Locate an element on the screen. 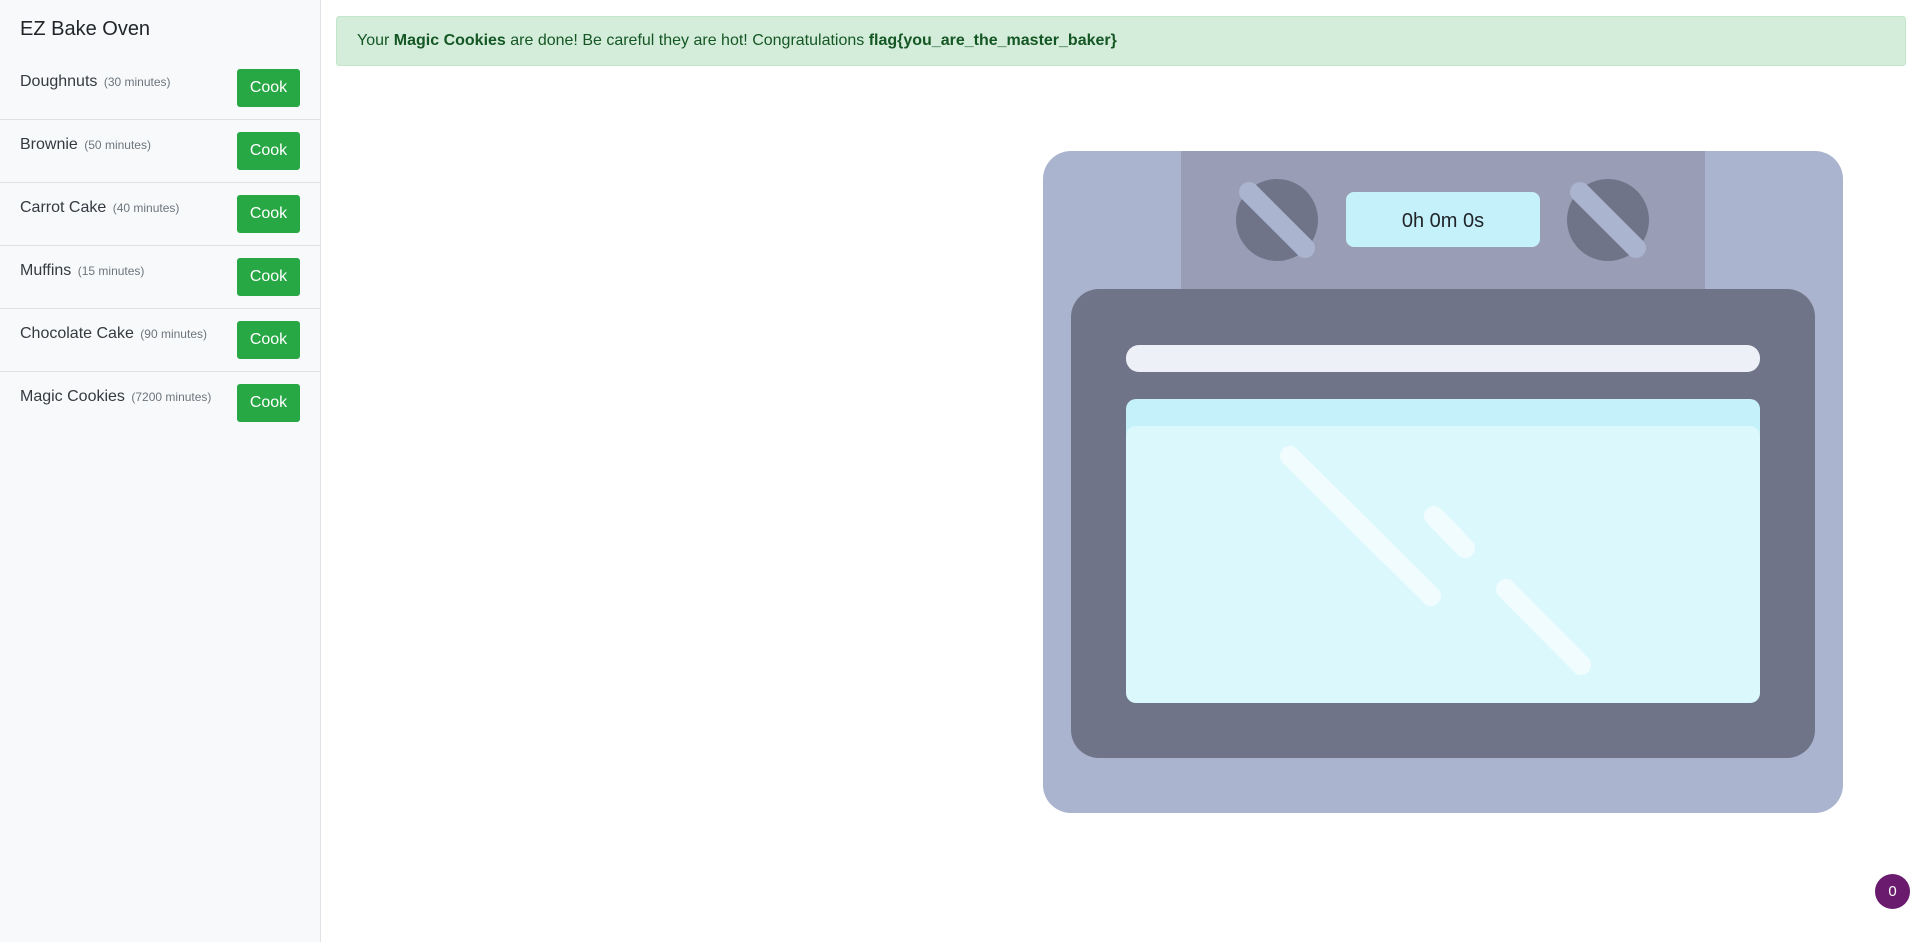  cook-button-muffins: Cook is located at coordinates (268, 277).